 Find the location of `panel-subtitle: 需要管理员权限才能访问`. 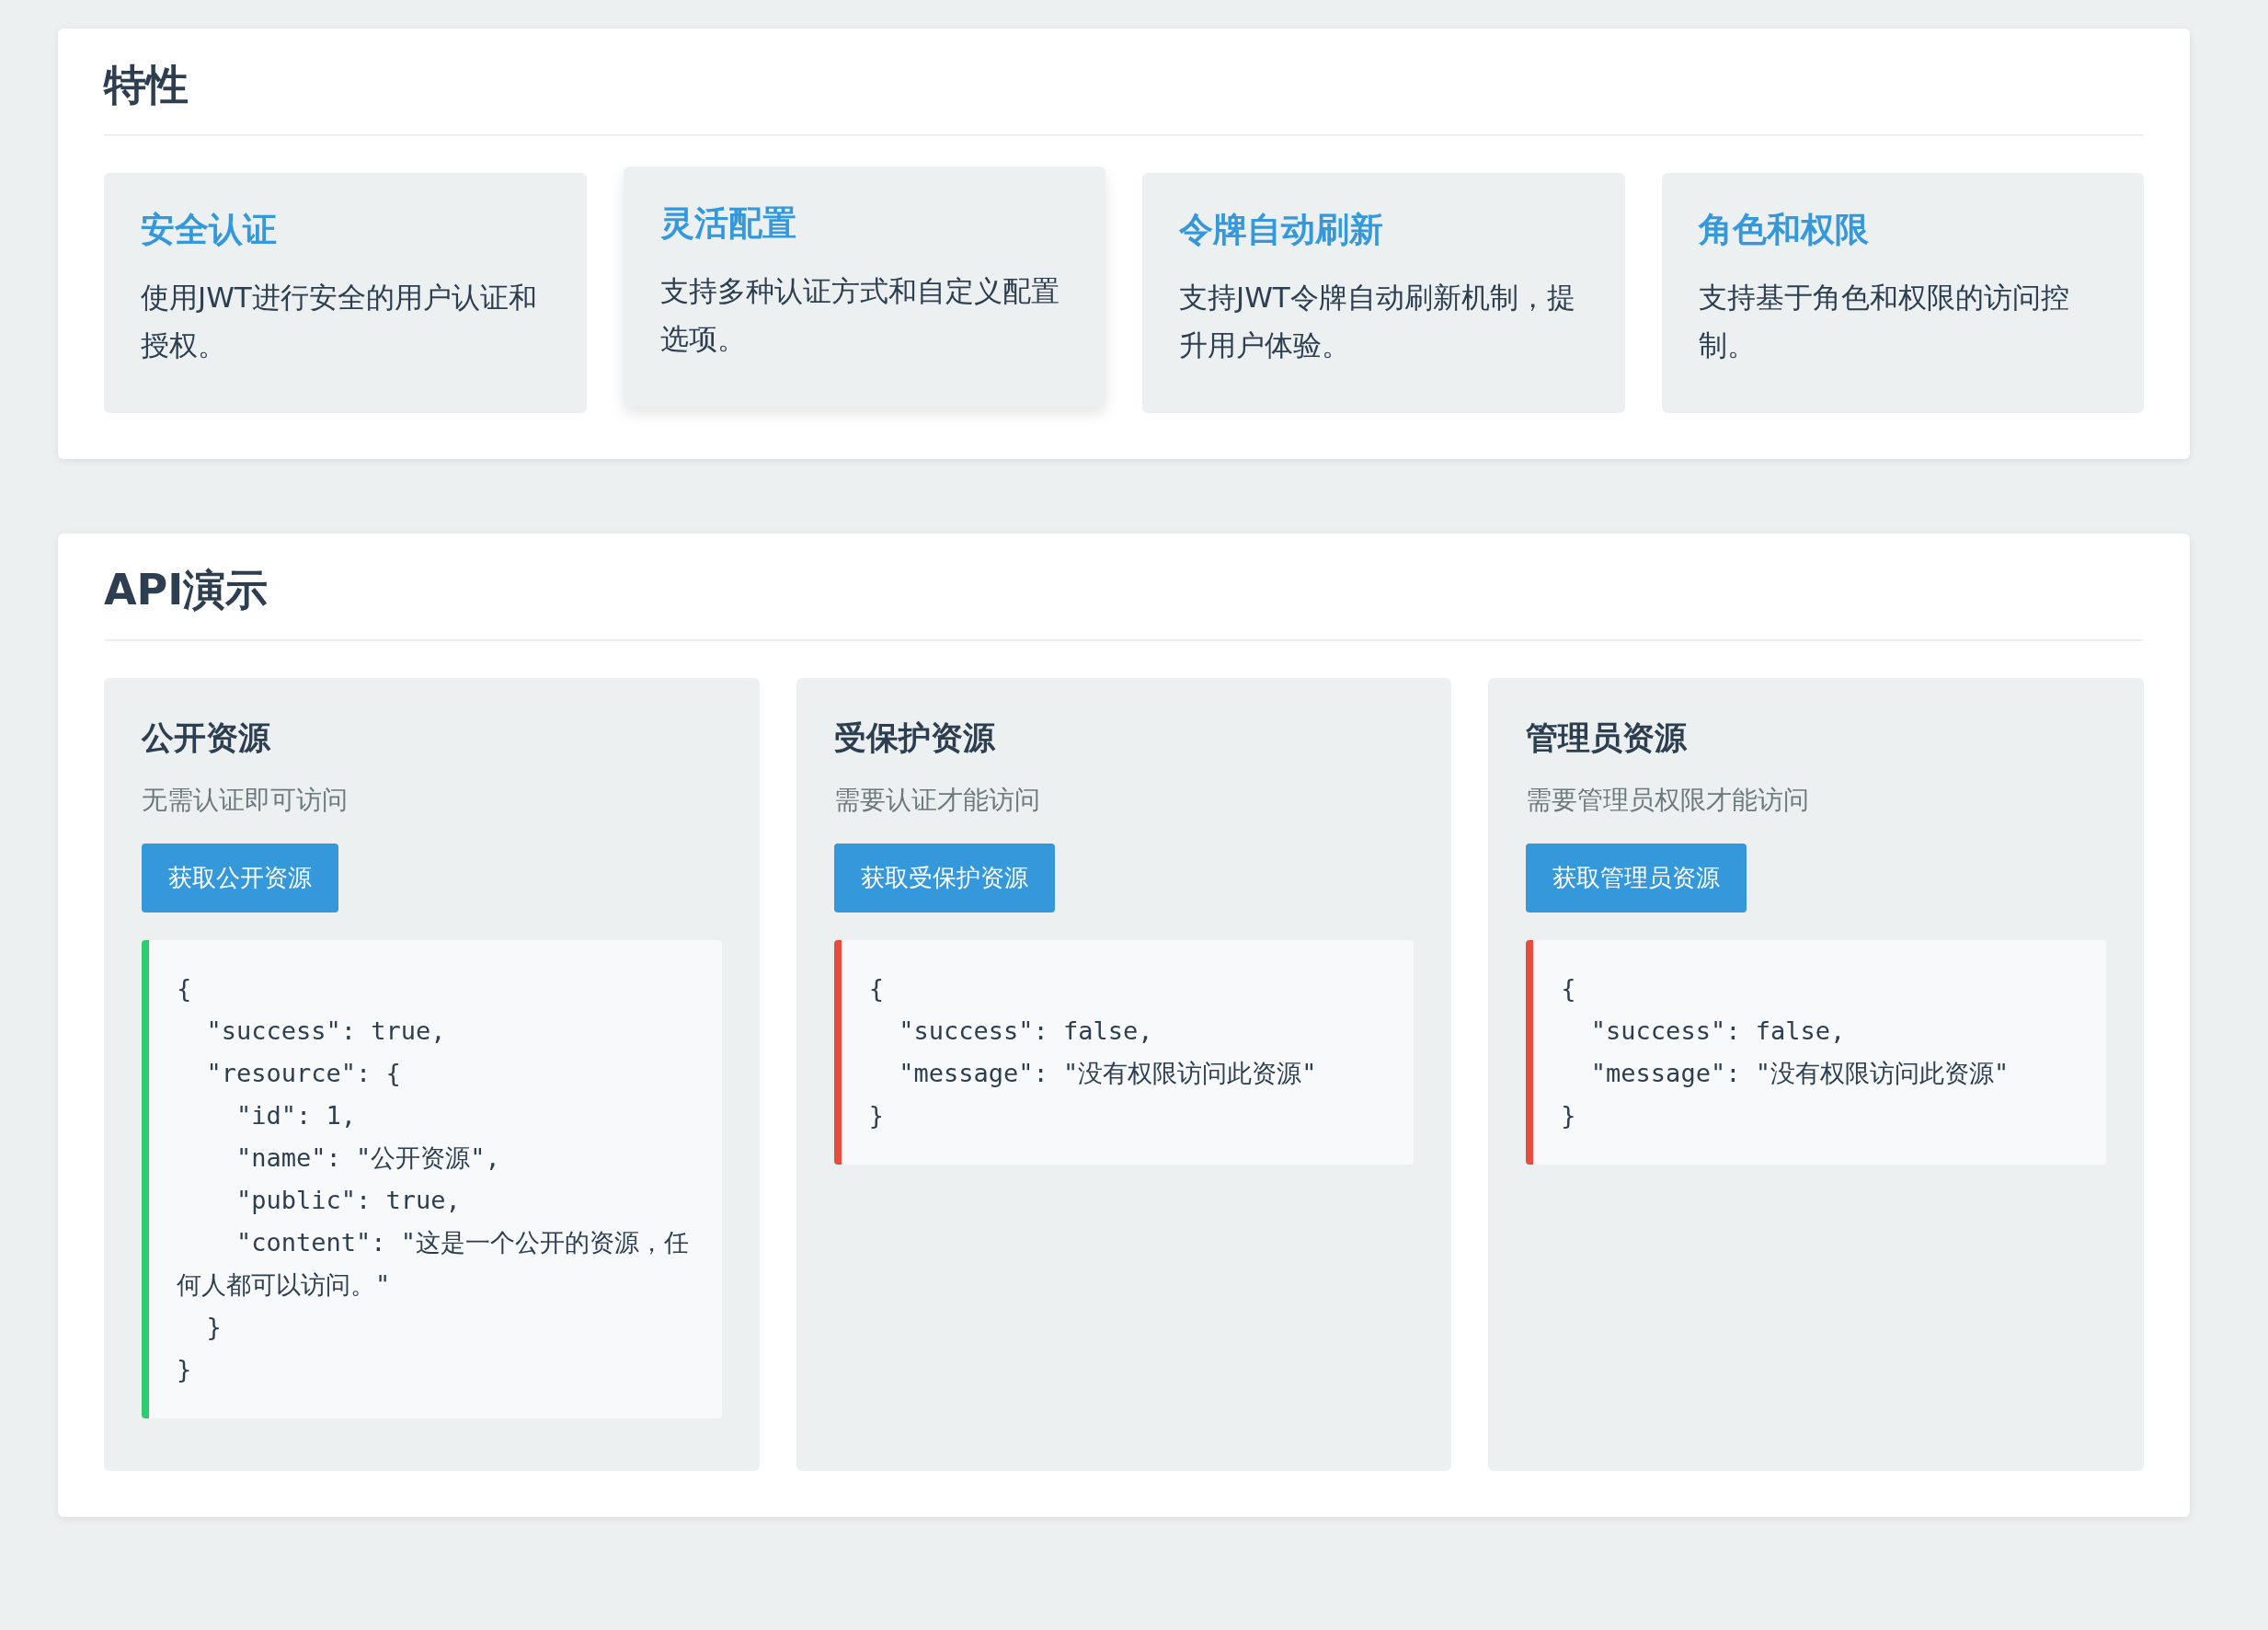

panel-subtitle: 需要管理员权限才能访问 is located at coordinates (1668, 801).